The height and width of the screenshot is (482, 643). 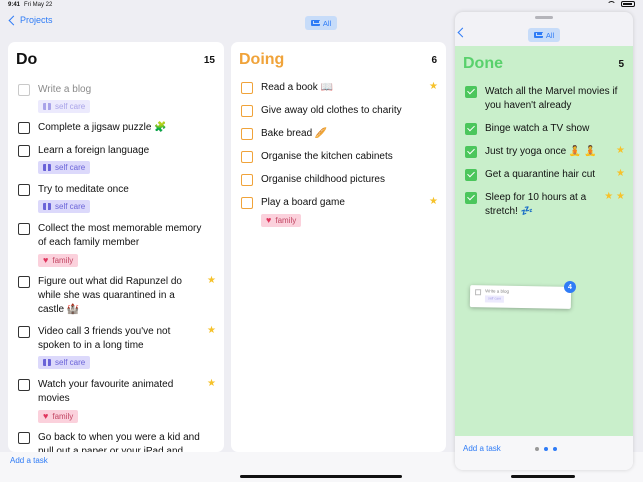 I want to click on projects-back-button: Projects, so click(x=30, y=20).